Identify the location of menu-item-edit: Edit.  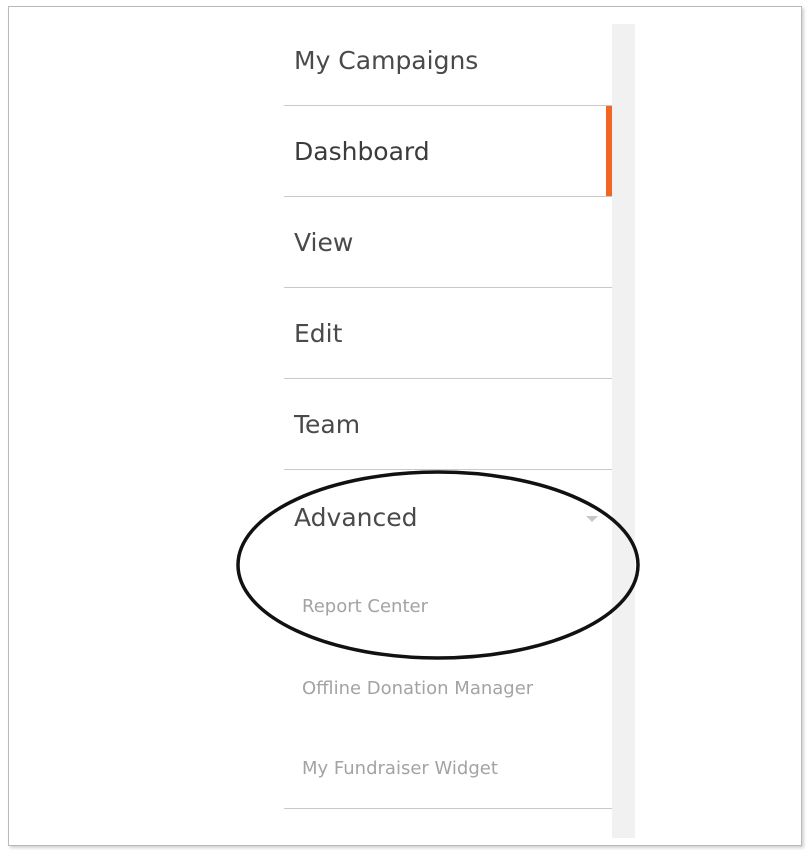
(448, 333).